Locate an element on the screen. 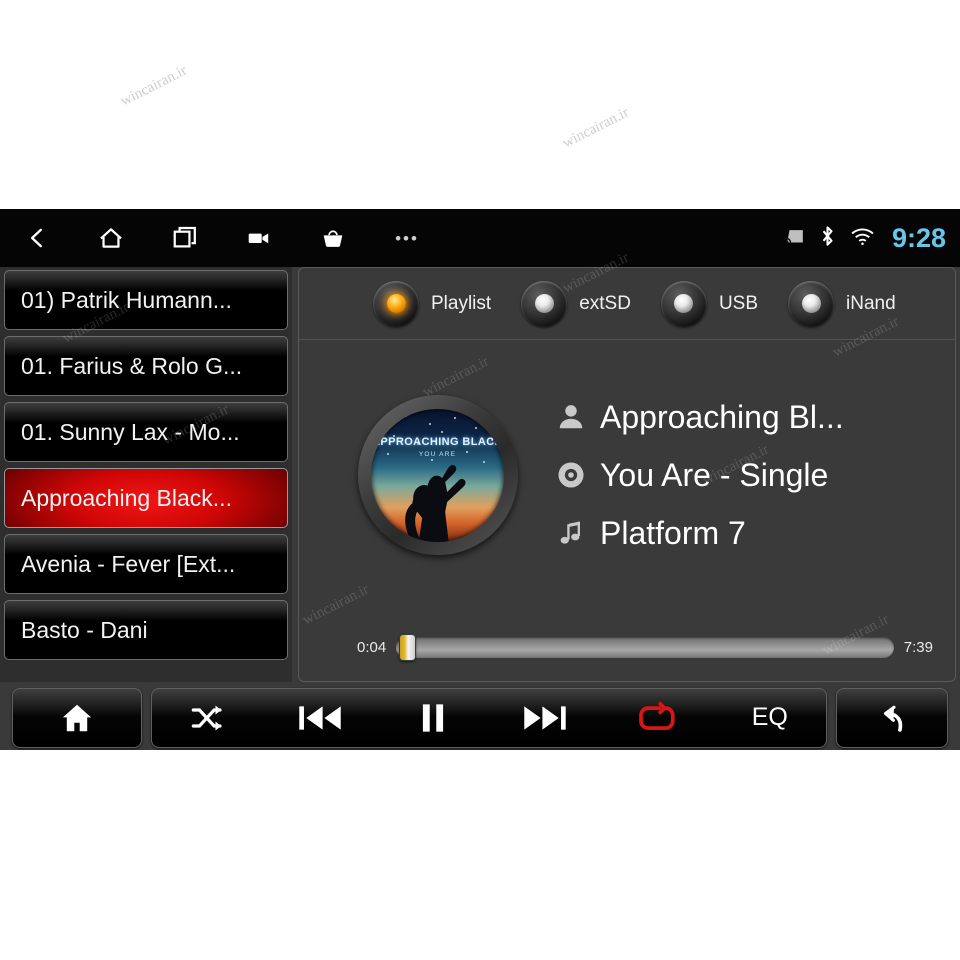  source-label: Playlist is located at coordinates (461, 303).